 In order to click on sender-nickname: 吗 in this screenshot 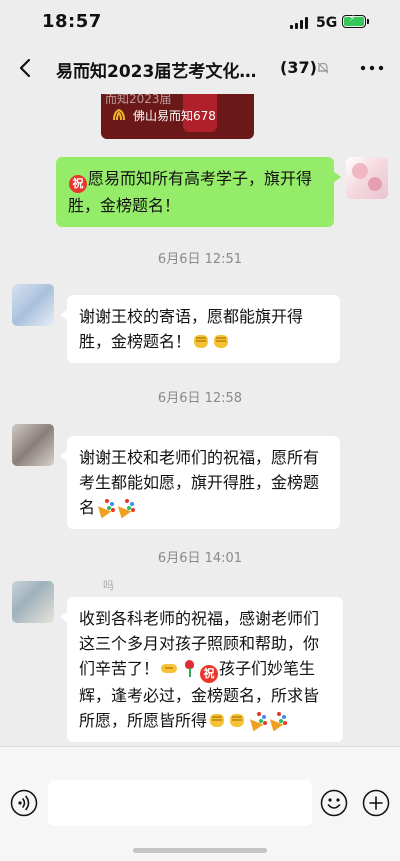, I will do `click(108, 585)`.